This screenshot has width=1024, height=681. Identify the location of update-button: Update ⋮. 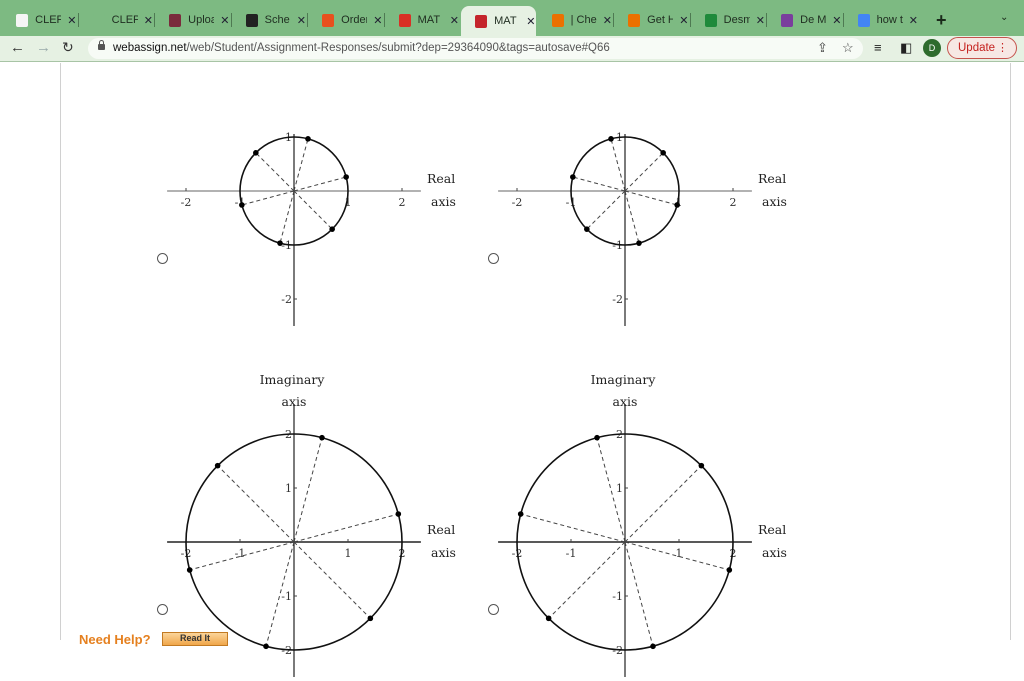
(982, 48).